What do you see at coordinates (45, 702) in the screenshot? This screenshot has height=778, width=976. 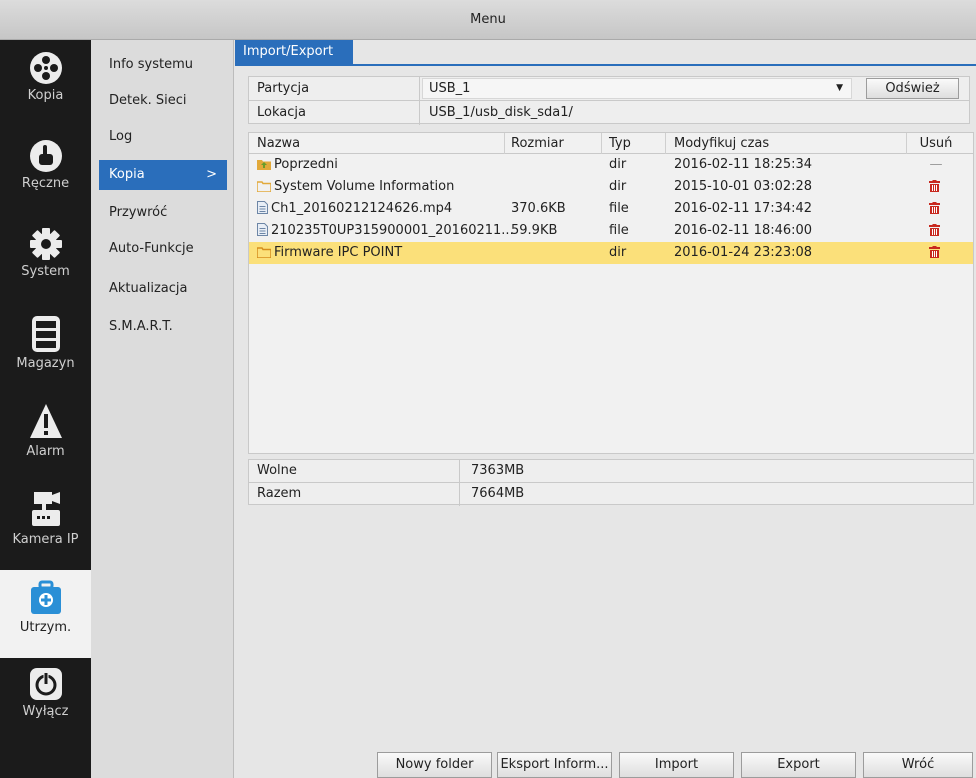 I see `sidebar-item-wylacz: Wyłącz` at bounding box center [45, 702].